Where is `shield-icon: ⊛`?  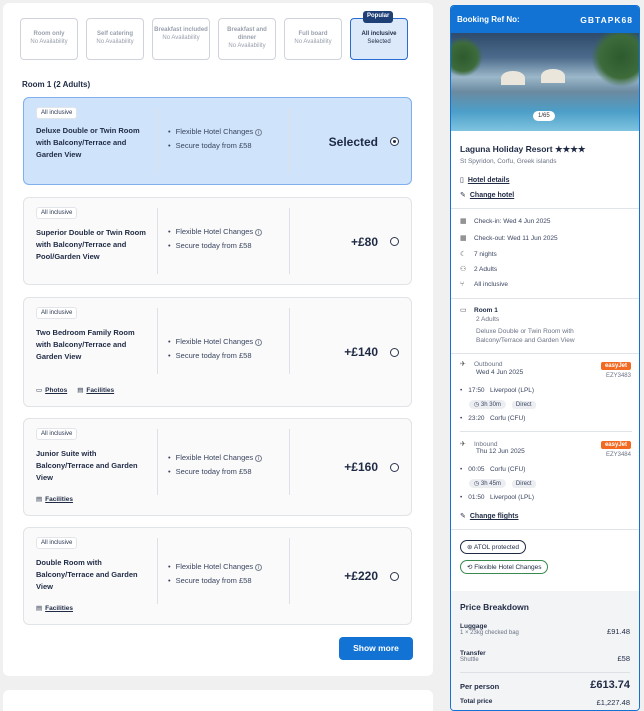 shield-icon: ⊛ is located at coordinates (470, 547).